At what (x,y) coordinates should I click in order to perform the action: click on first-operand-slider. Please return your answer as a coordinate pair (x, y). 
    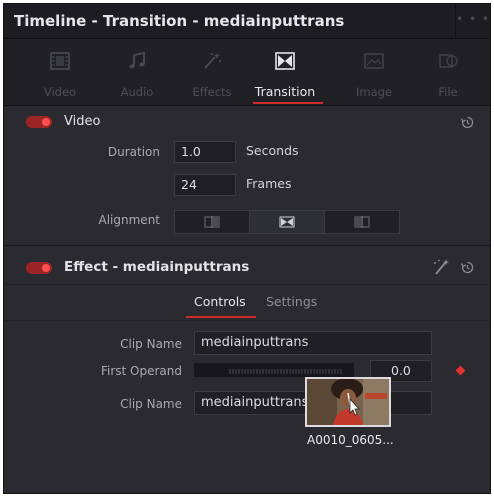
    Looking at the image, I should click on (274, 370).